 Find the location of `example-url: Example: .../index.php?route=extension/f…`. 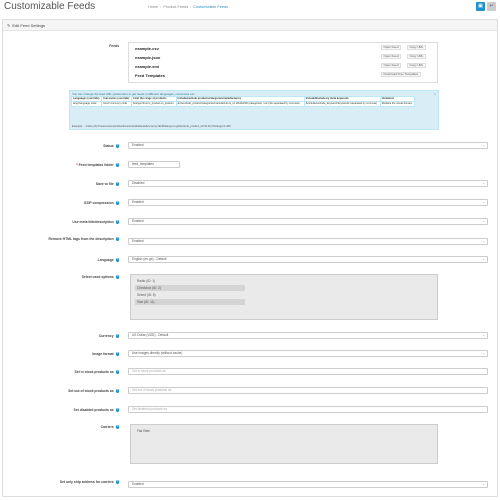

example-url: Example: .../index.php?route=extension/f… is located at coordinates (151, 126).